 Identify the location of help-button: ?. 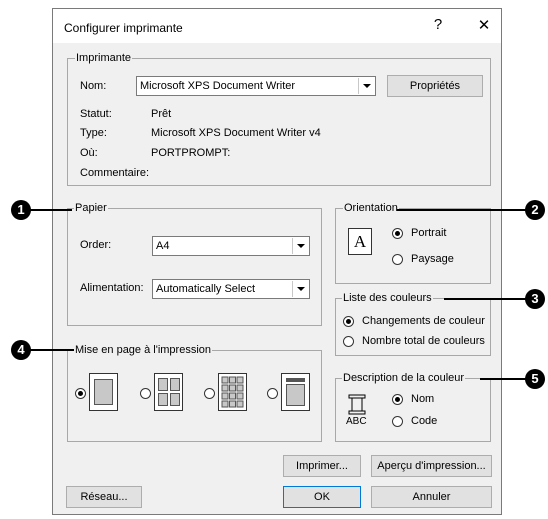
(438, 24).